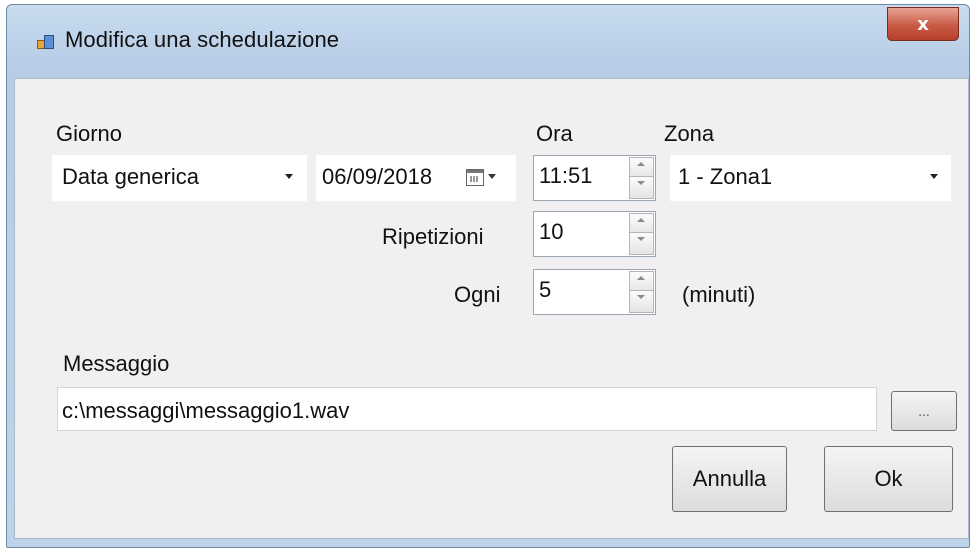  Describe the element at coordinates (45, 42) in the screenshot. I see `app-window-icon` at that location.